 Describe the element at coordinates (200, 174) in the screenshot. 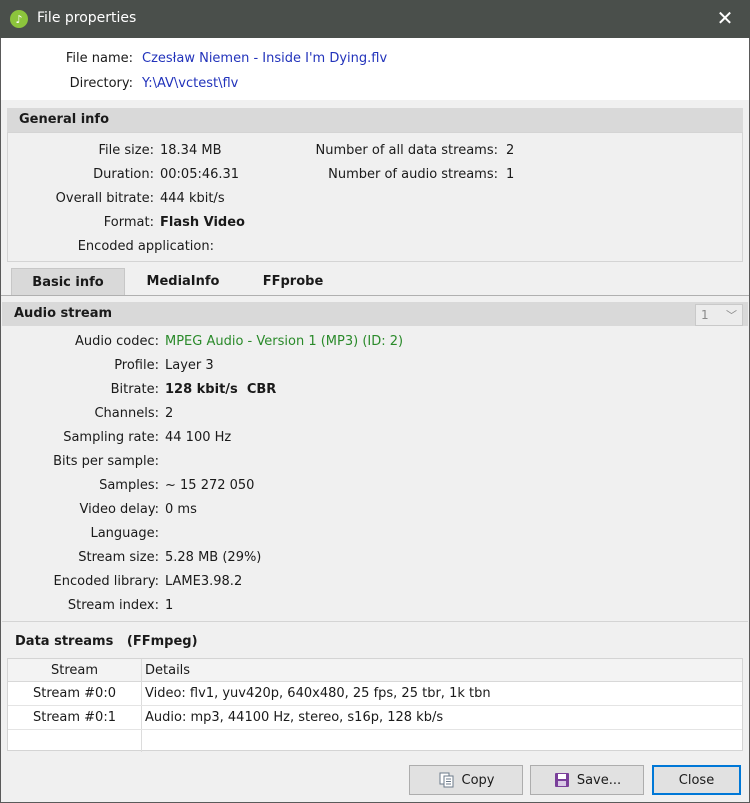

I see `duration-value: 00:05:46.31` at that location.